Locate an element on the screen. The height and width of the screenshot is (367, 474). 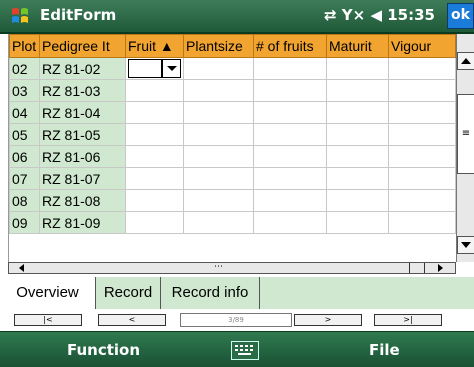
table-row: 06 RZ 81-06 is located at coordinates (232, 156).